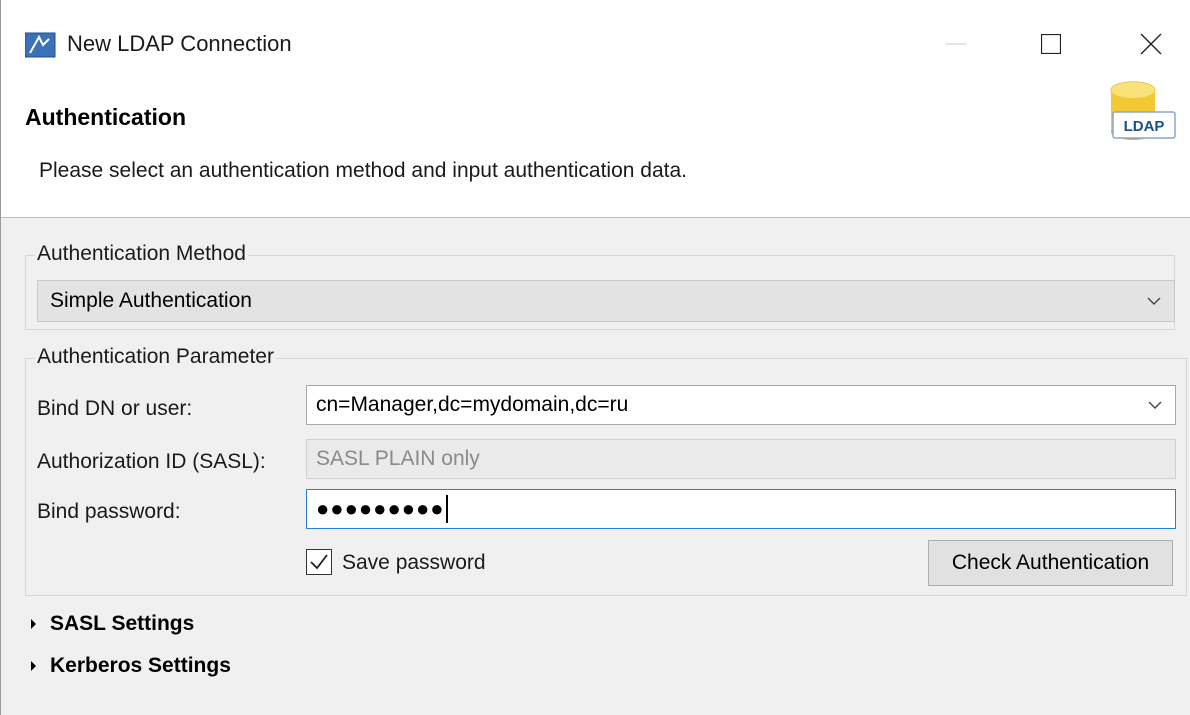 This screenshot has width=1190, height=715. I want to click on minimize-button, so click(956, 44).